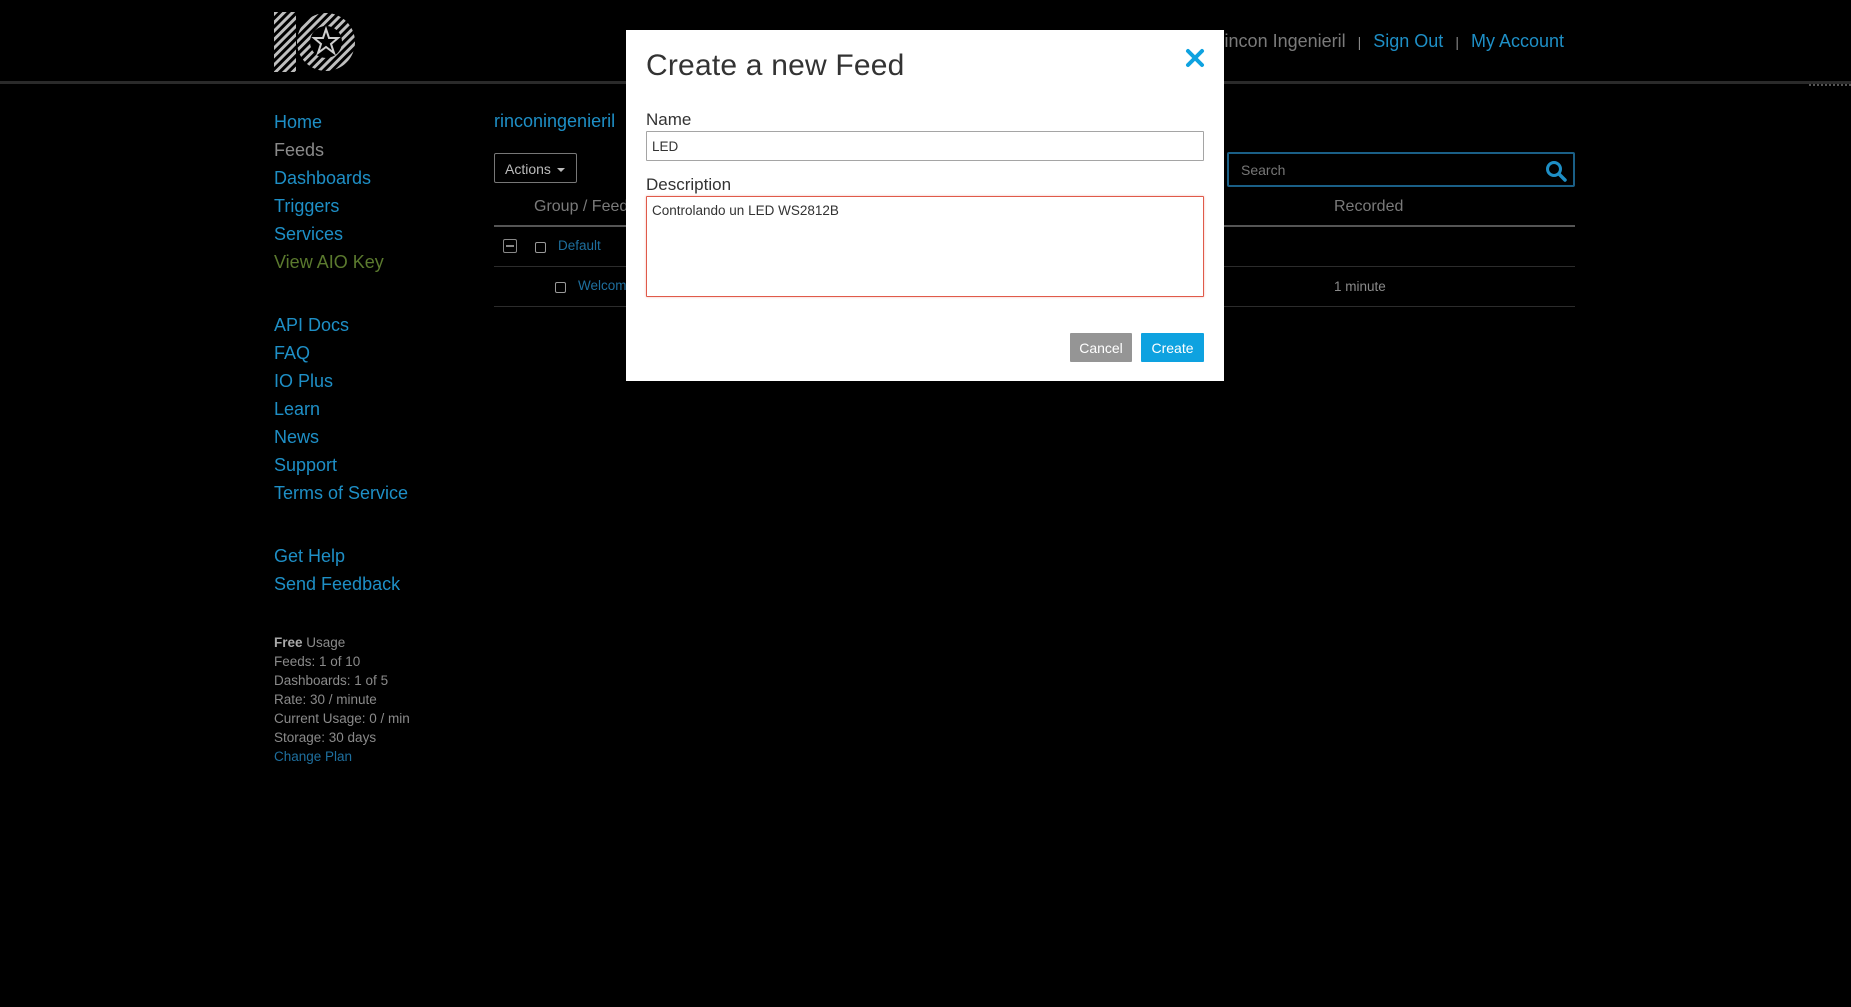 The width and height of the screenshot is (1851, 1007). Describe the element at coordinates (925, 146) in the screenshot. I see `name-field` at that location.